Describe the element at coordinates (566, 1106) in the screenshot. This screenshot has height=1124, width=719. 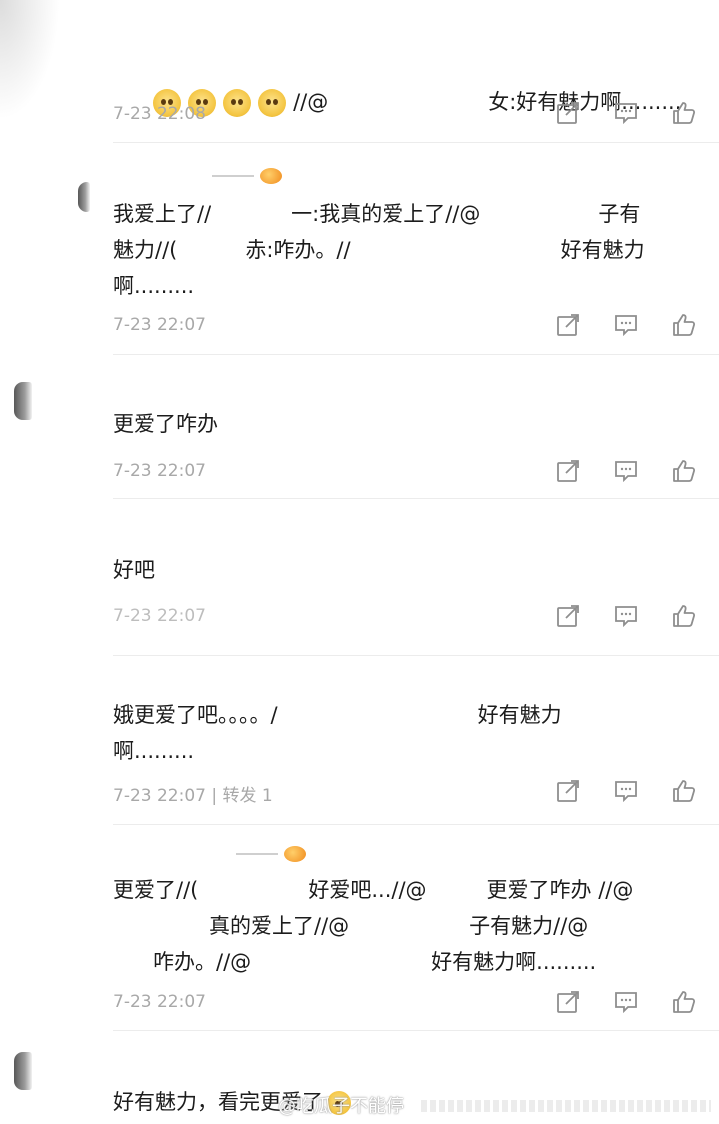
I see `watermark-dots` at that location.